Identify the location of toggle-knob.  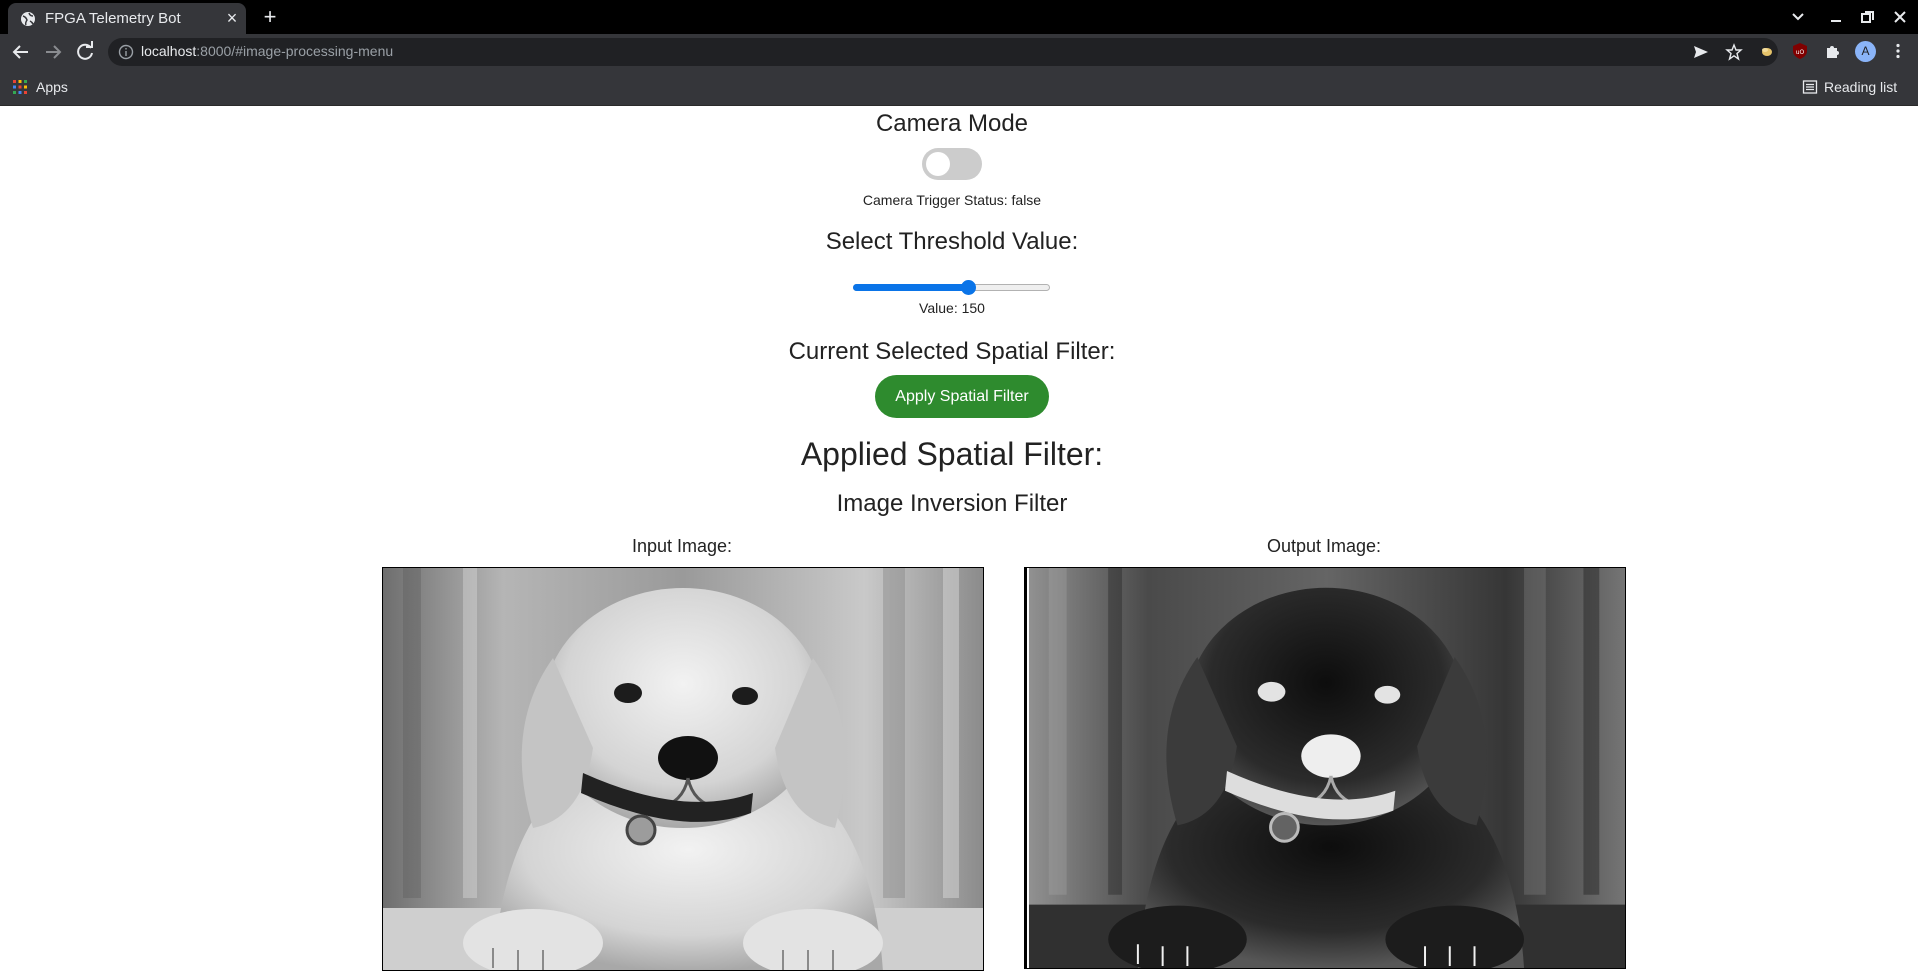
(938, 164).